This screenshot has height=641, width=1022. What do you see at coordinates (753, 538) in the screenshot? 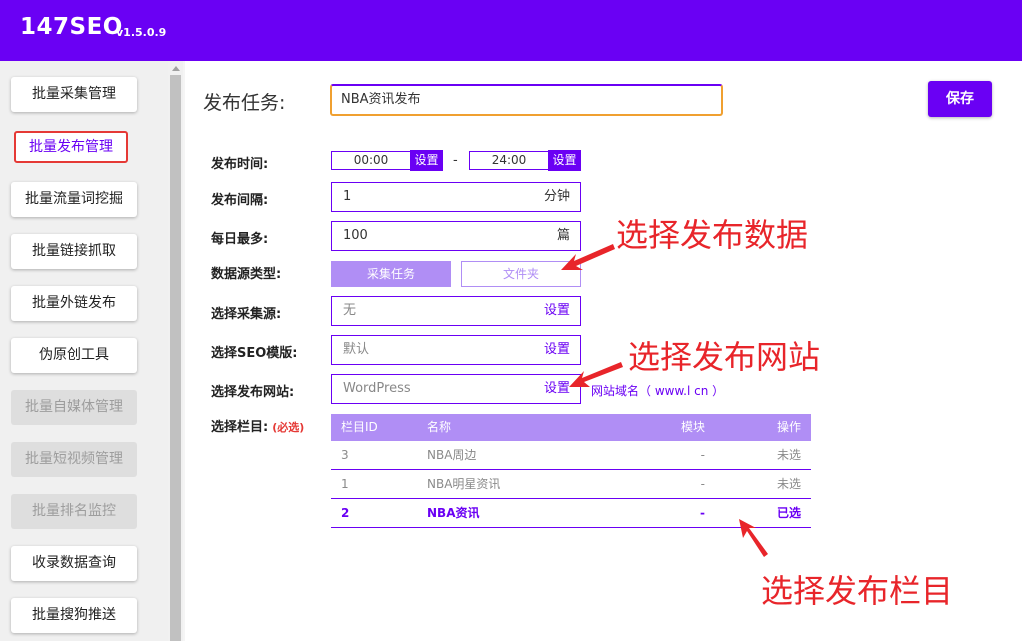
I see `arrow-to-selected-column-icon` at bounding box center [753, 538].